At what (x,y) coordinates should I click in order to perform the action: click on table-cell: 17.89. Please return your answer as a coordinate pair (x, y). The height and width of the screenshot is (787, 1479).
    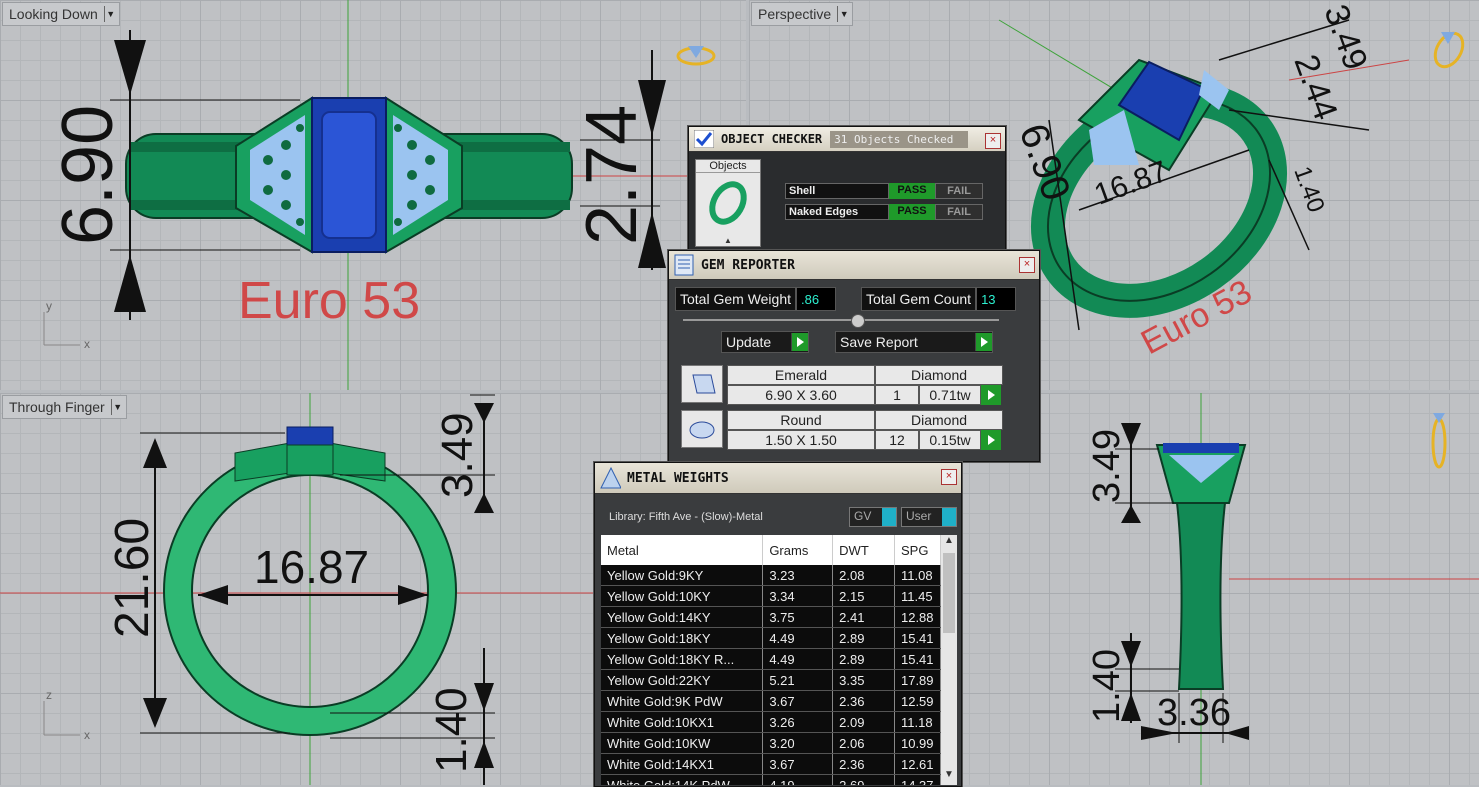
    Looking at the image, I should click on (917, 680).